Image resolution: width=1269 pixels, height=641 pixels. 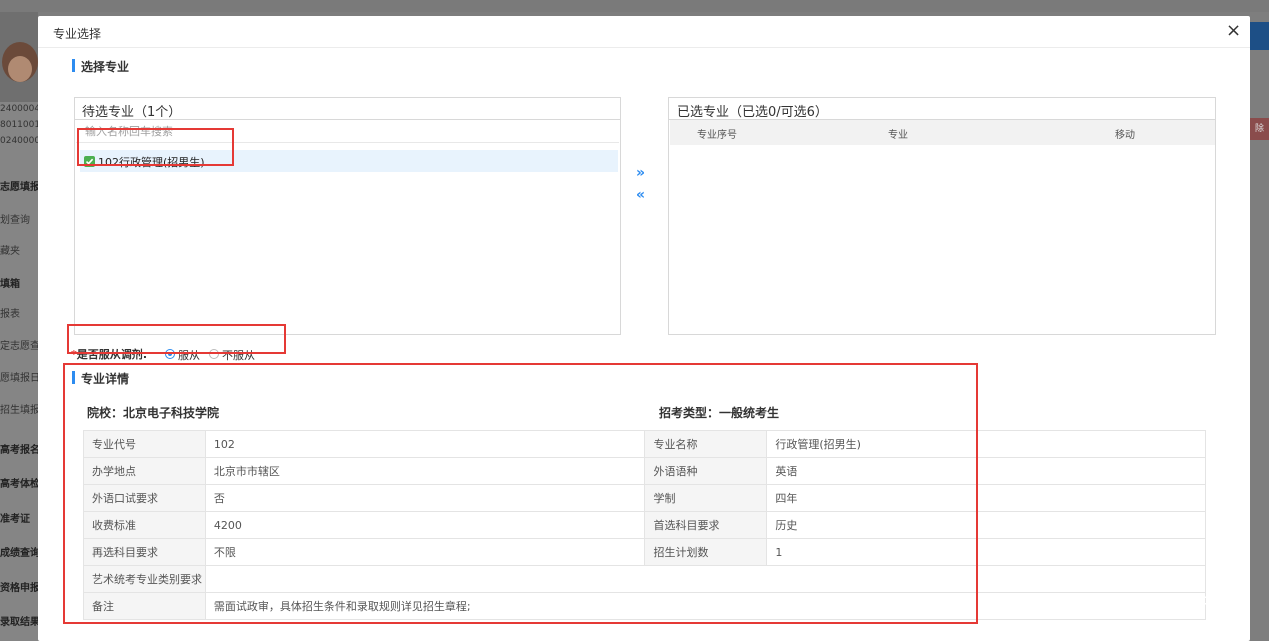 What do you see at coordinates (640, 173) in the screenshot?
I see `move-right-icon: »` at bounding box center [640, 173].